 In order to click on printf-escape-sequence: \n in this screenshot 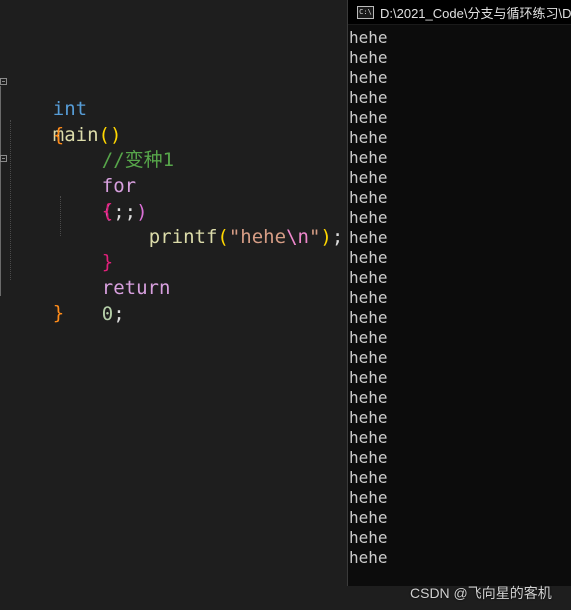, I will do `click(297, 237)`.